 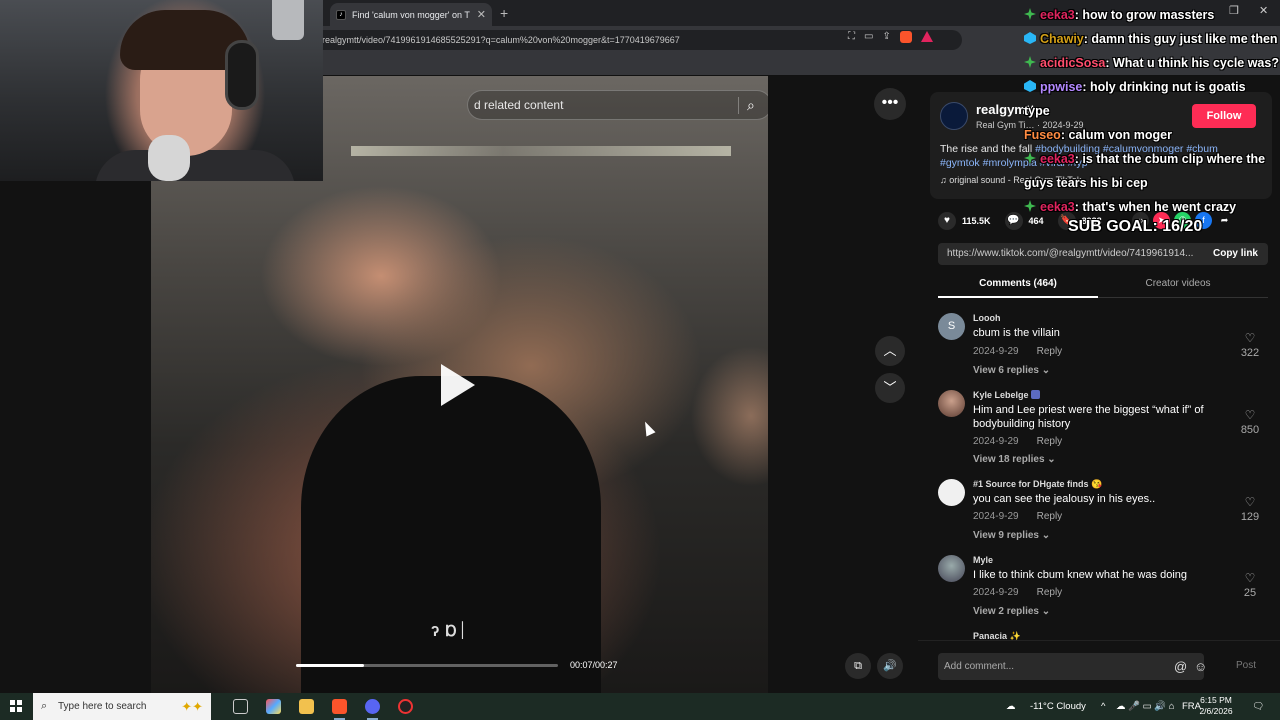 What do you see at coordinates (306, 706) in the screenshot?
I see `file-explorer-icon` at bounding box center [306, 706].